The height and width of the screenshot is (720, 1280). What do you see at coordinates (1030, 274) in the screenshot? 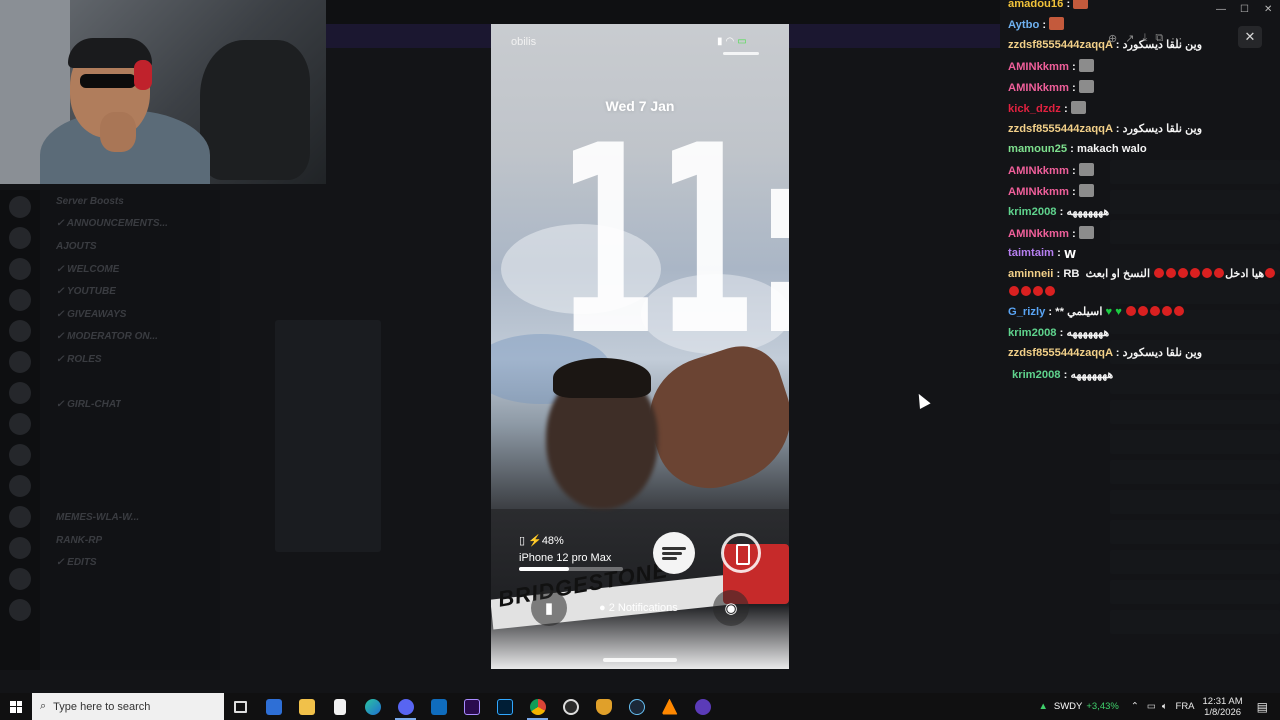
I see `chat-username: aminneii` at bounding box center [1030, 274].